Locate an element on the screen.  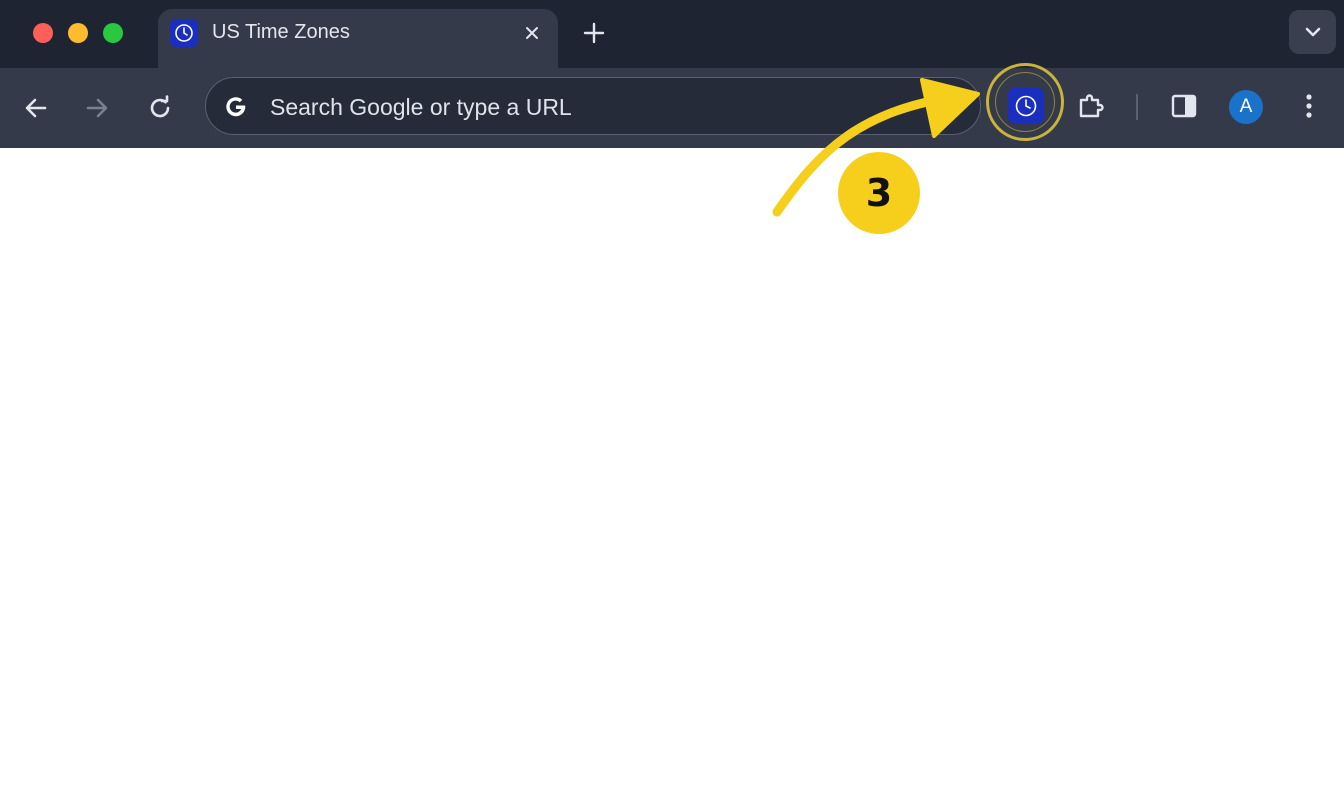
google-g-icon is located at coordinates (236, 107).